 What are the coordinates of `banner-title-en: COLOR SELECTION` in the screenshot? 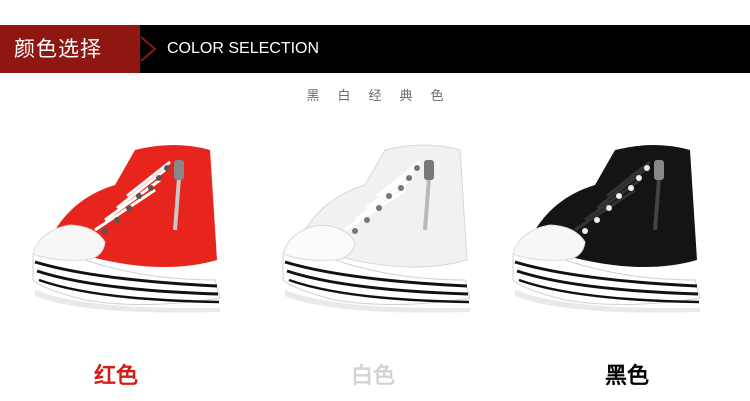 It's located at (243, 48).